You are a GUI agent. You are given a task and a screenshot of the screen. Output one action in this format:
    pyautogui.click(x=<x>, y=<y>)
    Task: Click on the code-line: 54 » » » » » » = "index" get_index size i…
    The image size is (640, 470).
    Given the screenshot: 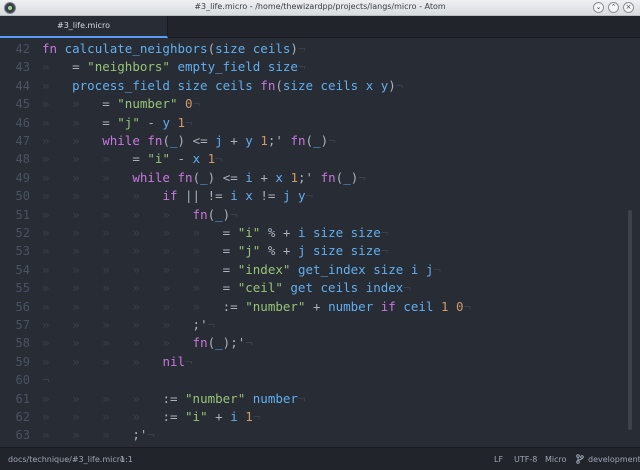 What is the action you would take?
    pyautogui.click(x=315, y=270)
    